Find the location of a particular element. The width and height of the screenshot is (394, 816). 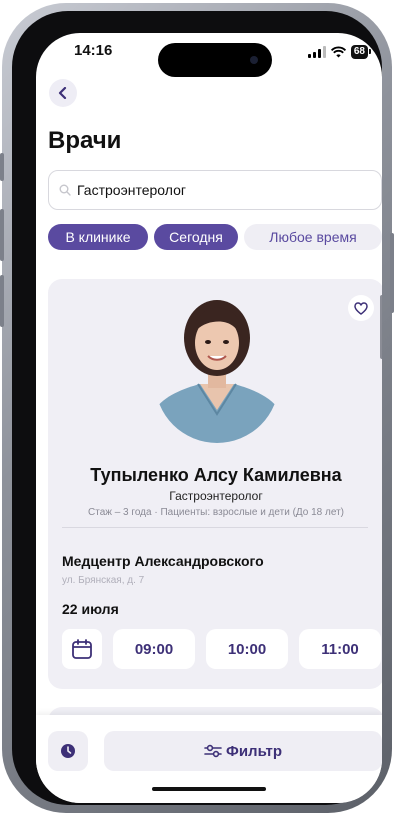

filter-label: Фильтр is located at coordinates (254, 751).